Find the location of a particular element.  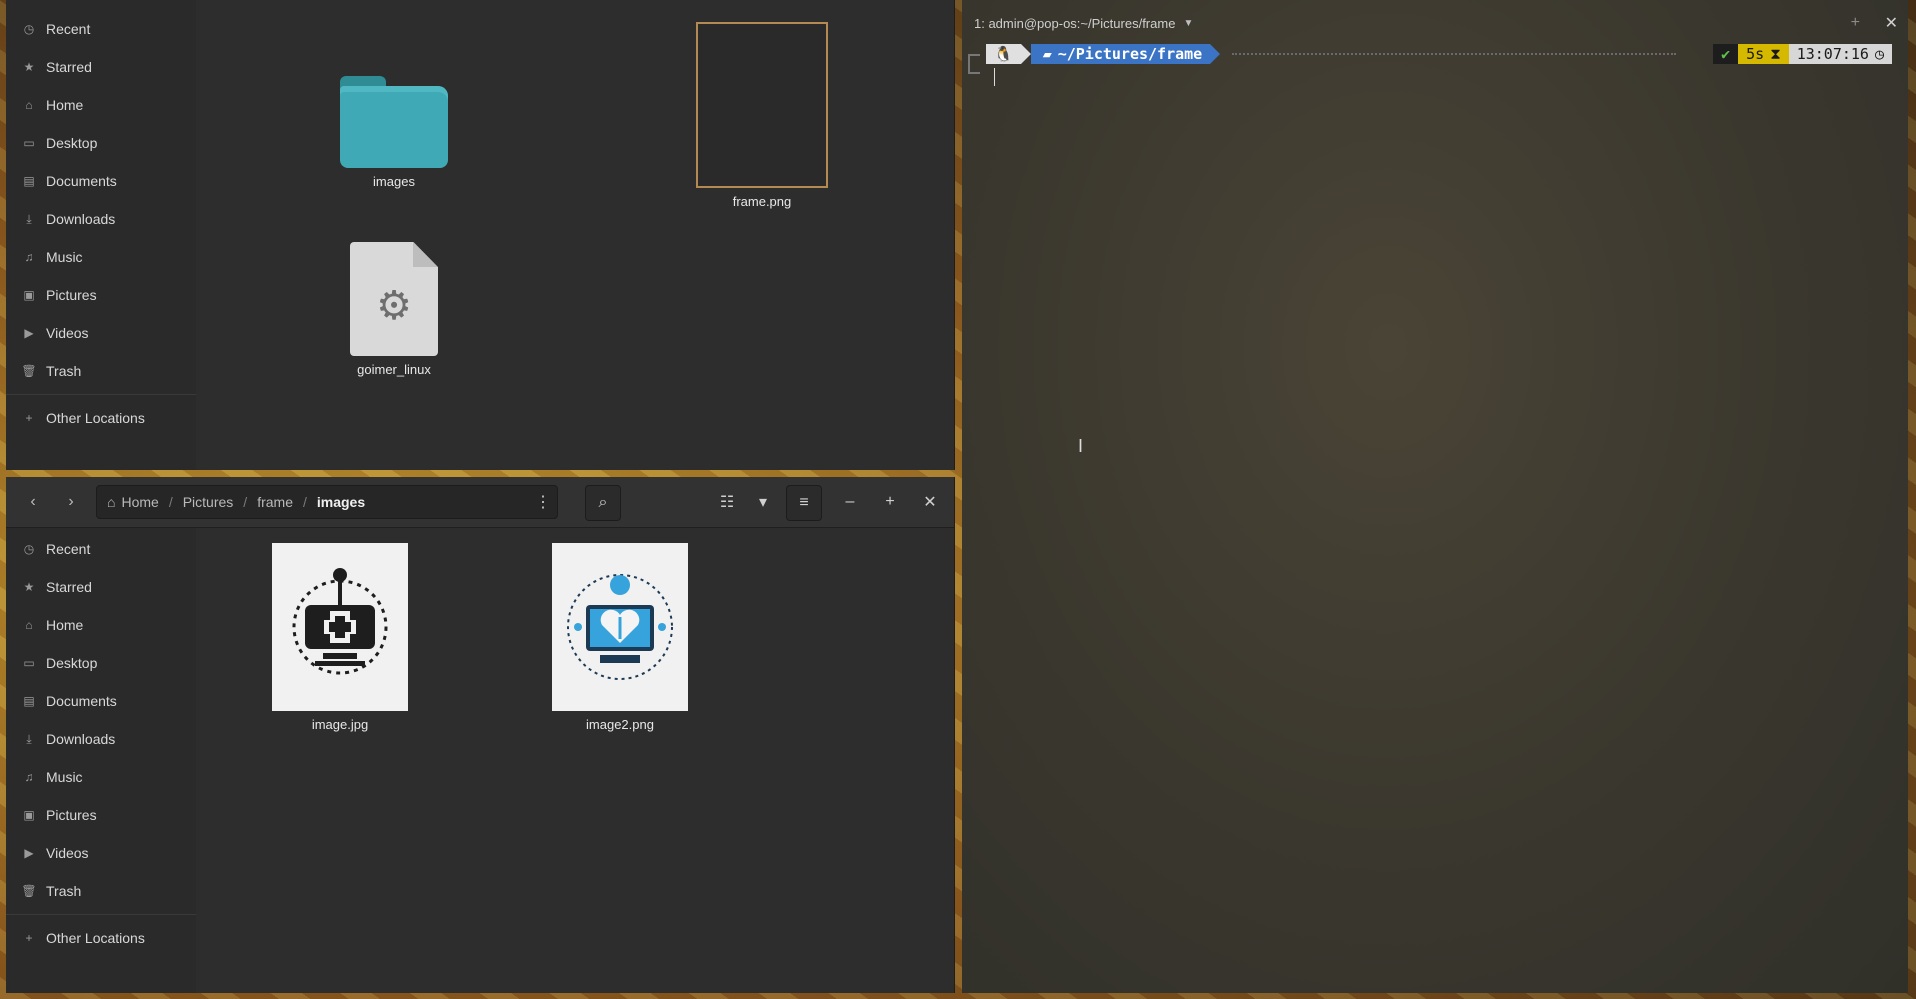

file-item-folder: images is located at coordinates (394, 132).